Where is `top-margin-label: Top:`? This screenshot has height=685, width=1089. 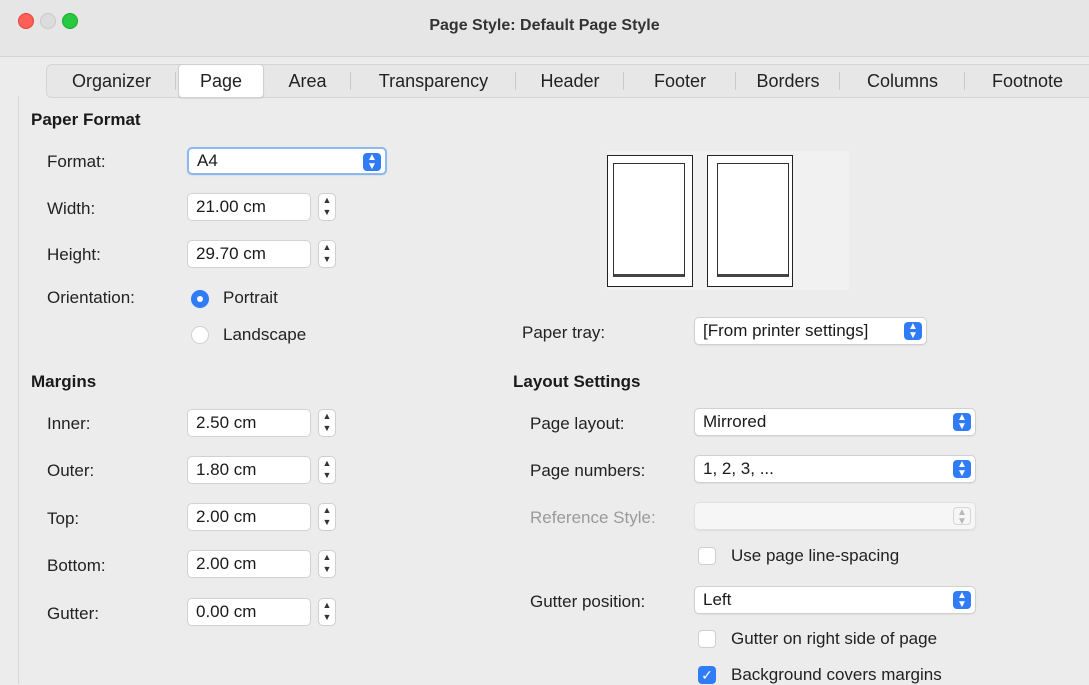 top-margin-label: Top: is located at coordinates (63, 518).